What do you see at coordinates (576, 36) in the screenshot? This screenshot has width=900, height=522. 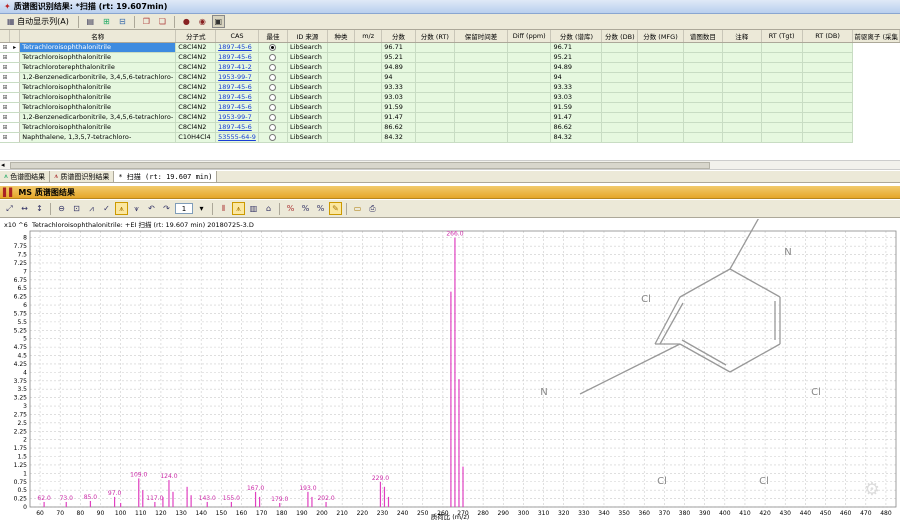 I see `grid-header-cell: 分数 (谱库)` at bounding box center [576, 36].